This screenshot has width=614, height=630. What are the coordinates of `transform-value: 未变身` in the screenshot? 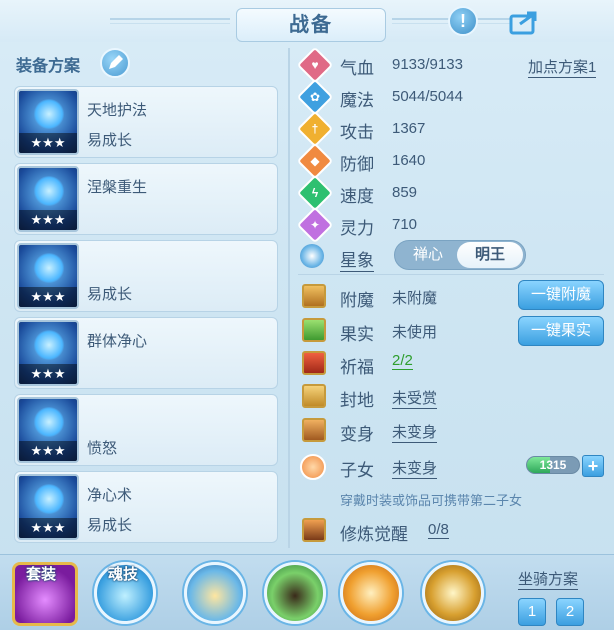 It's located at (415, 432).